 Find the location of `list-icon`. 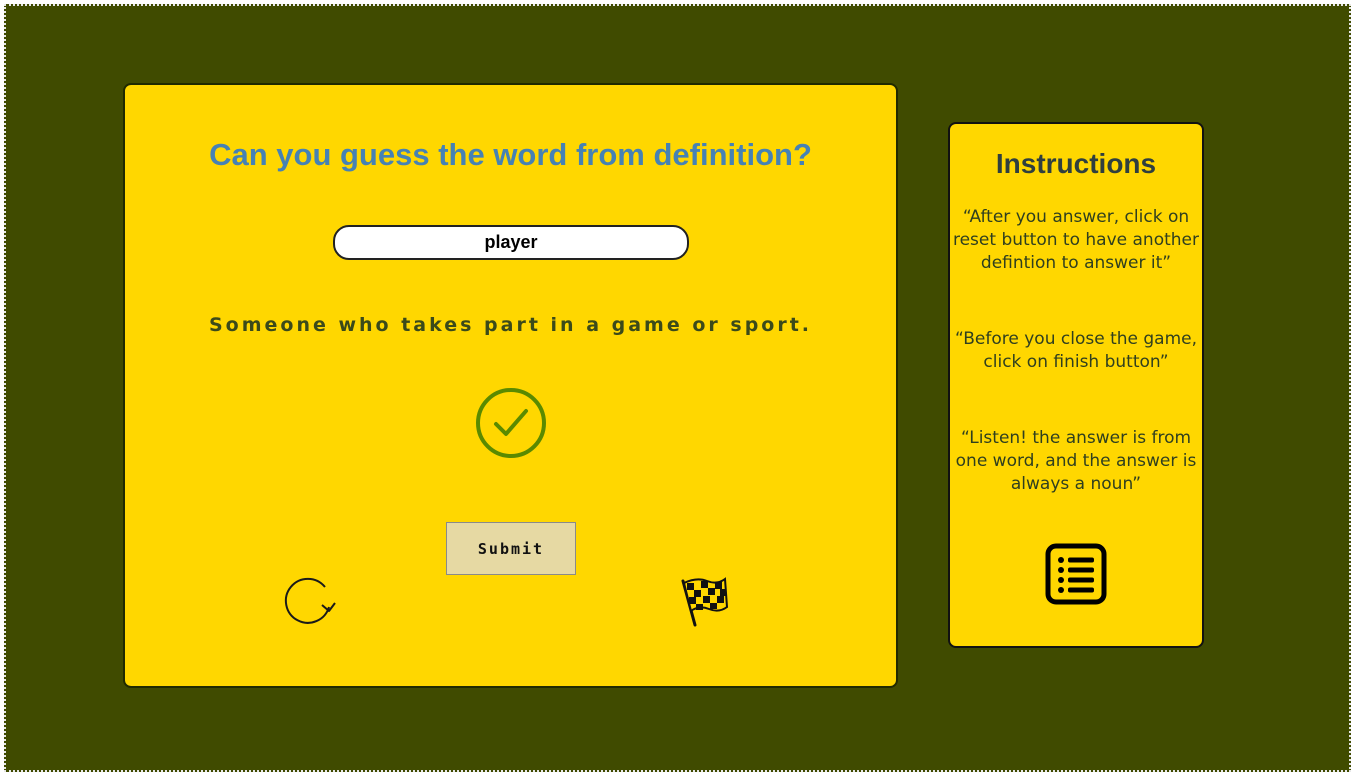

list-icon is located at coordinates (1076, 574).